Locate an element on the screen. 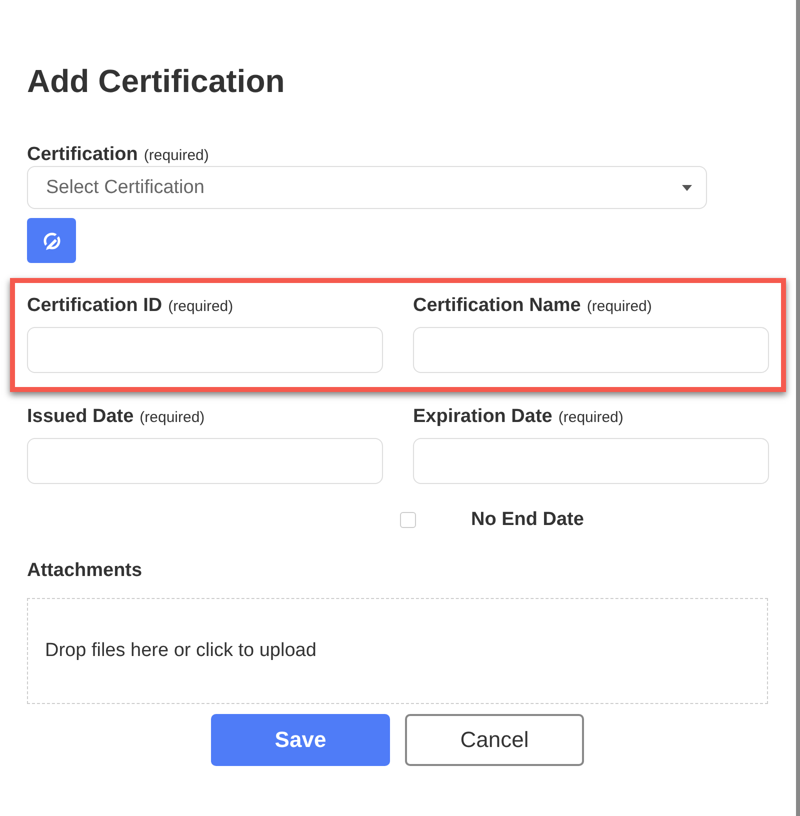 The image size is (800, 816). field-label: Issued Date is located at coordinates (80, 417).